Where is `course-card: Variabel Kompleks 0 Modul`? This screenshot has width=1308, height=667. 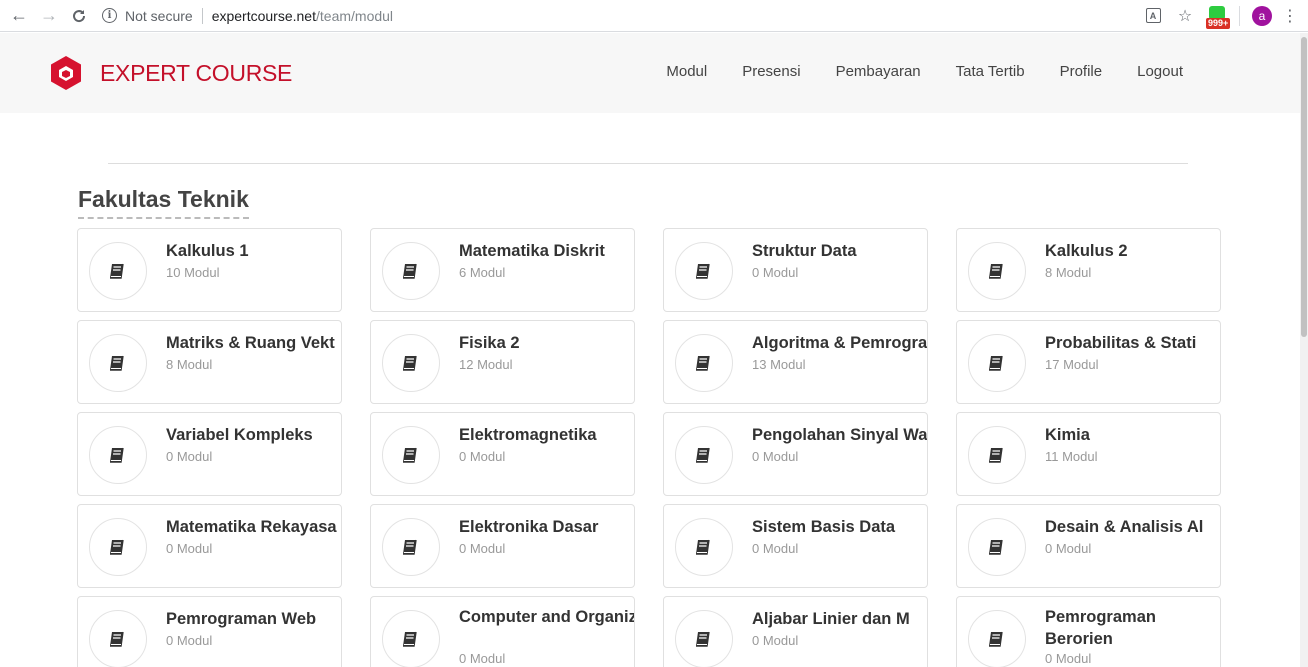 course-card: Variabel Kompleks 0 Modul is located at coordinates (209, 454).